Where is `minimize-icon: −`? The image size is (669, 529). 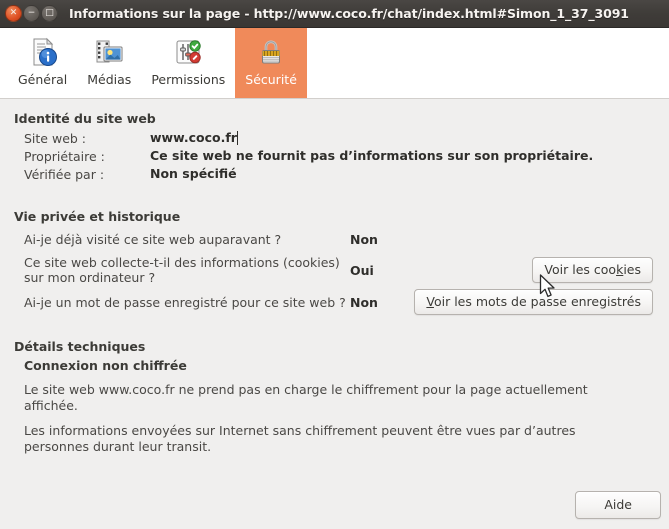
minimize-icon: − is located at coordinates (31, 13).